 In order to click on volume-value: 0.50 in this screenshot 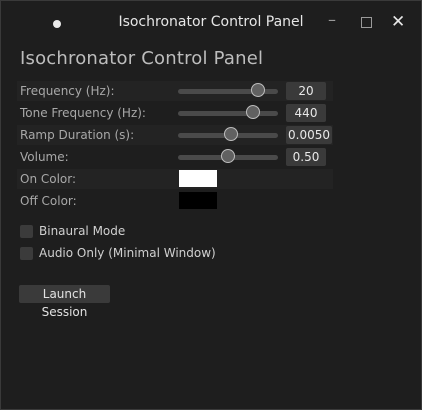, I will do `click(306, 157)`.